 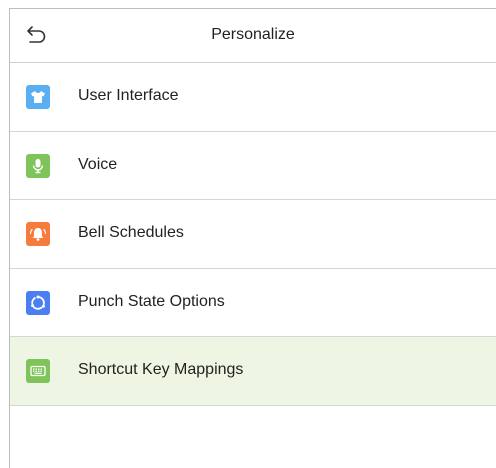 What do you see at coordinates (38, 234) in the screenshot?
I see `bell-icon` at bounding box center [38, 234].